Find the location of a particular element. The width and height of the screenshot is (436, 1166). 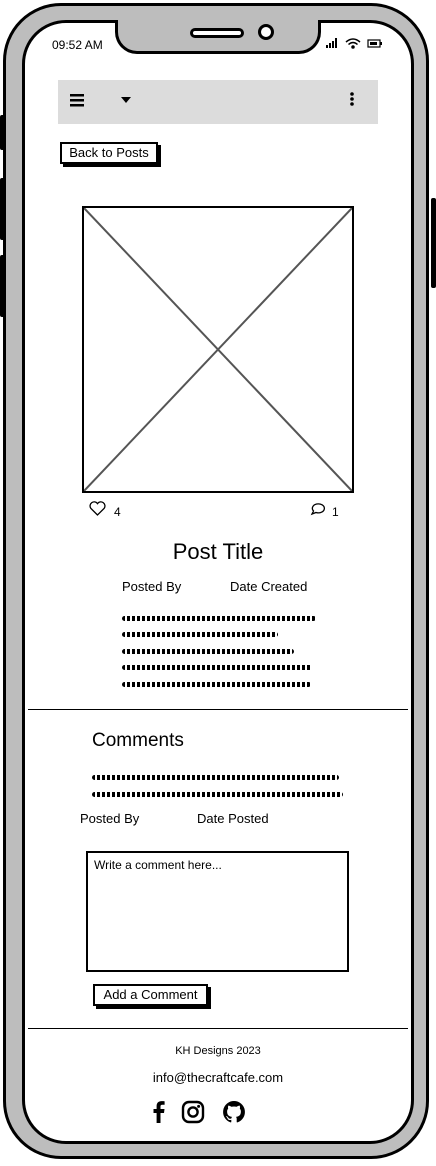

comment-posted-by: Posted By is located at coordinates (110, 818).